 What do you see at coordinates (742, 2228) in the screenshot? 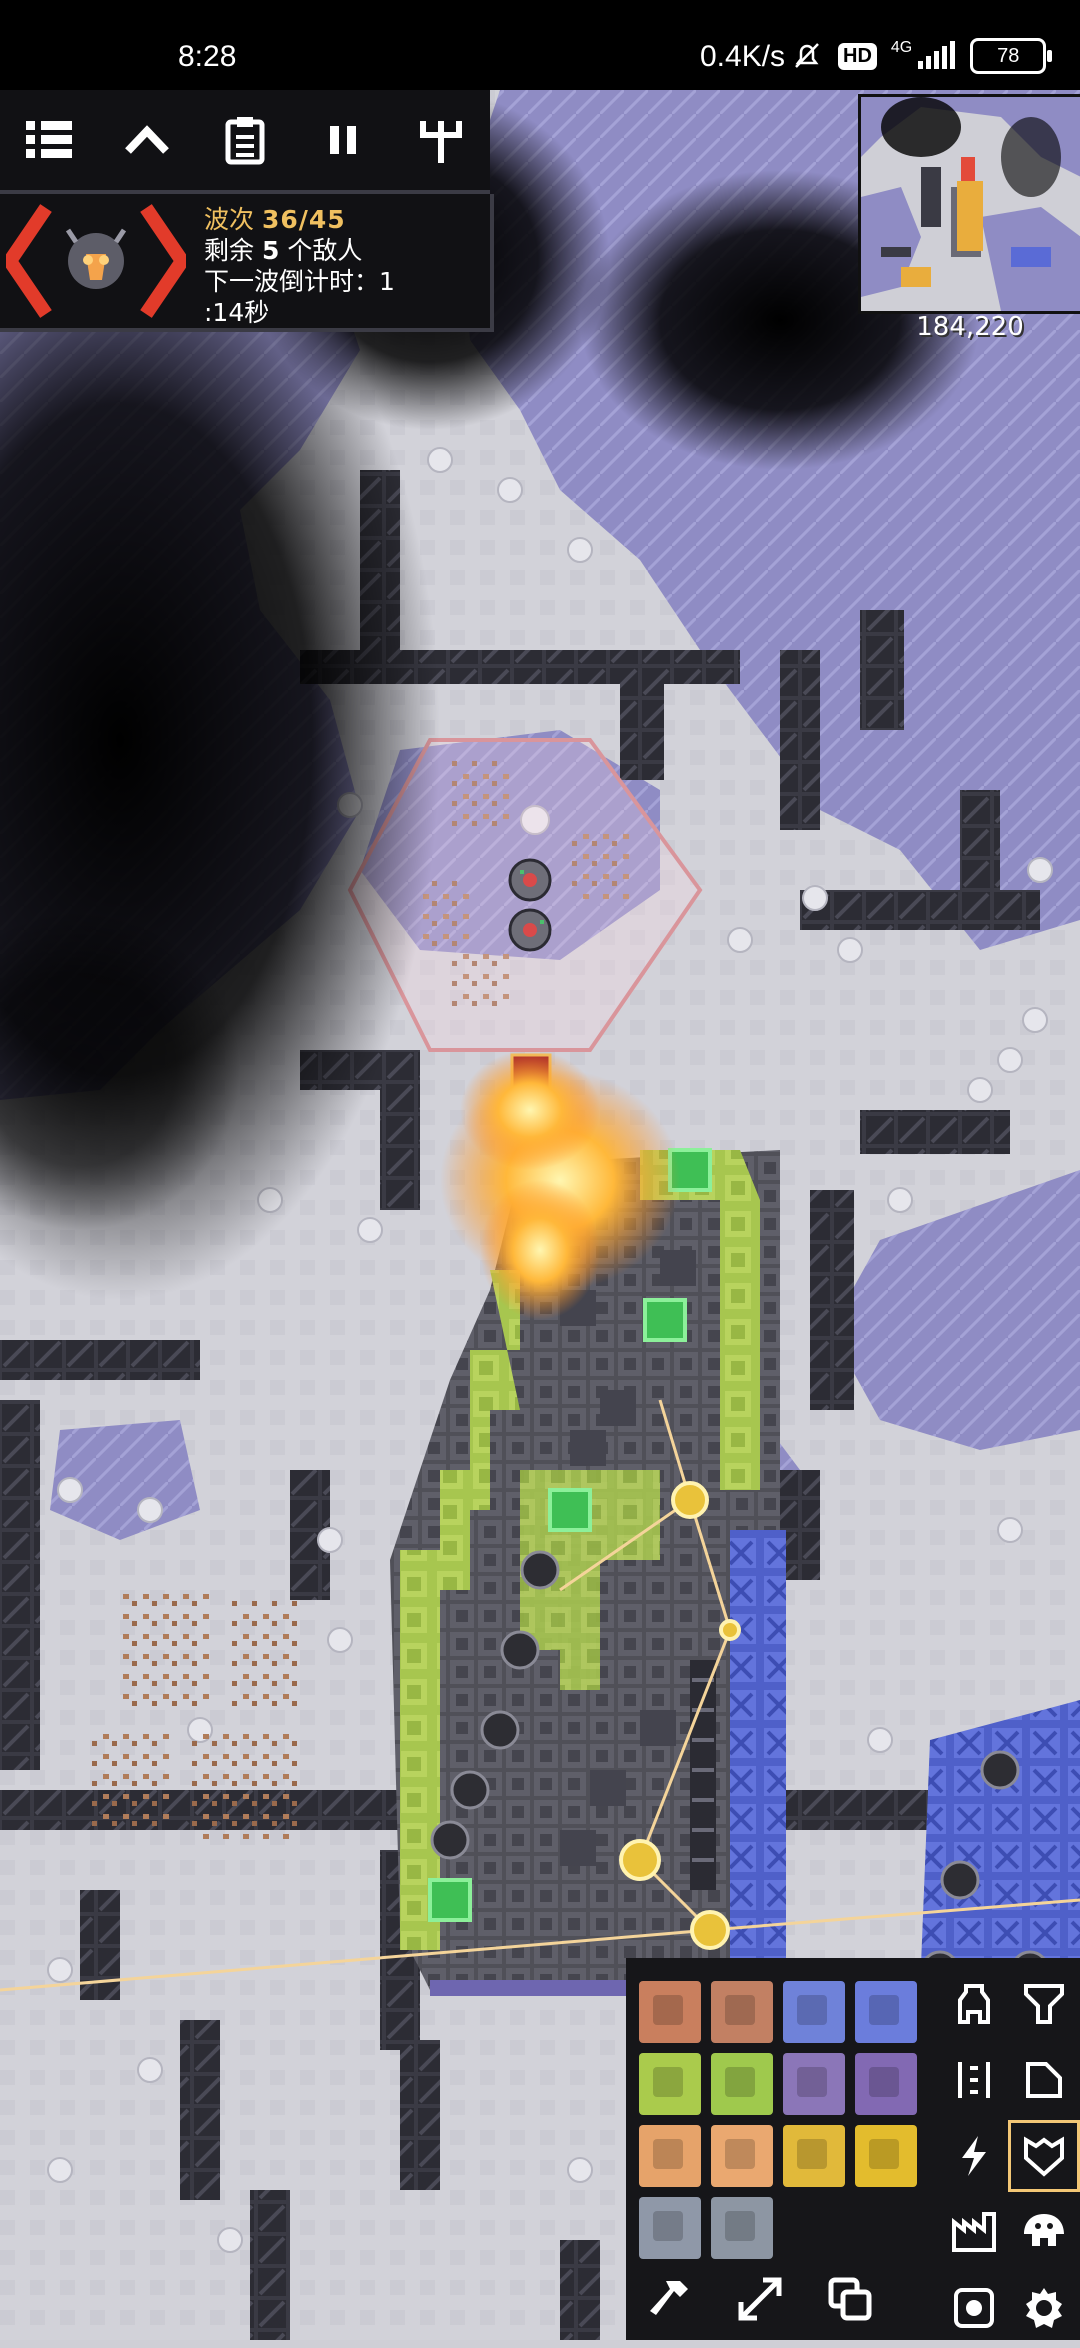
I see `block-door-large` at bounding box center [742, 2228].